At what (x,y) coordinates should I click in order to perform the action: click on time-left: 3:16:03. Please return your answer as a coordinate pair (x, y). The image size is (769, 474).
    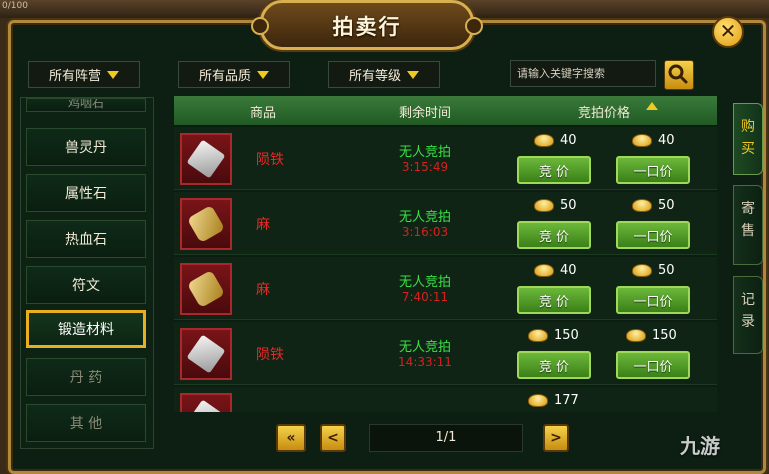
    Looking at the image, I should click on (425, 232).